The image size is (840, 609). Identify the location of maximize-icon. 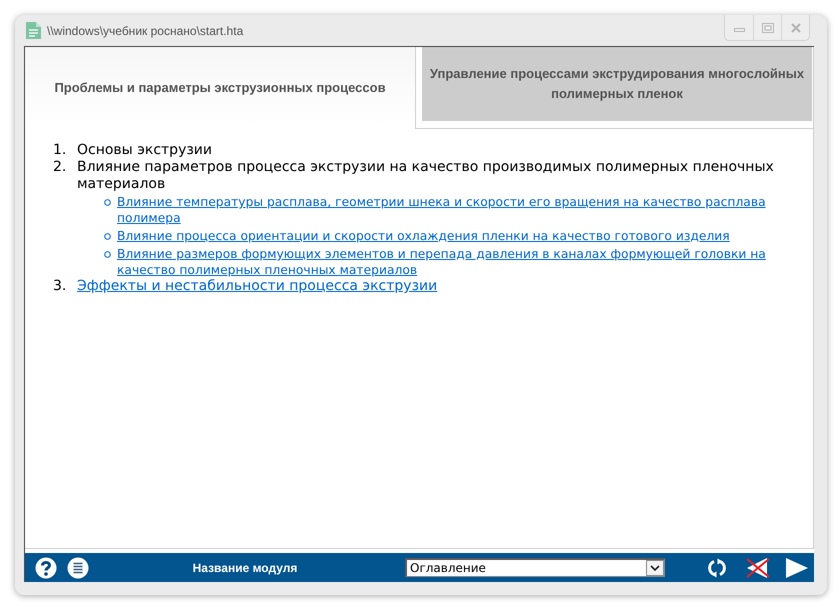
(768, 27).